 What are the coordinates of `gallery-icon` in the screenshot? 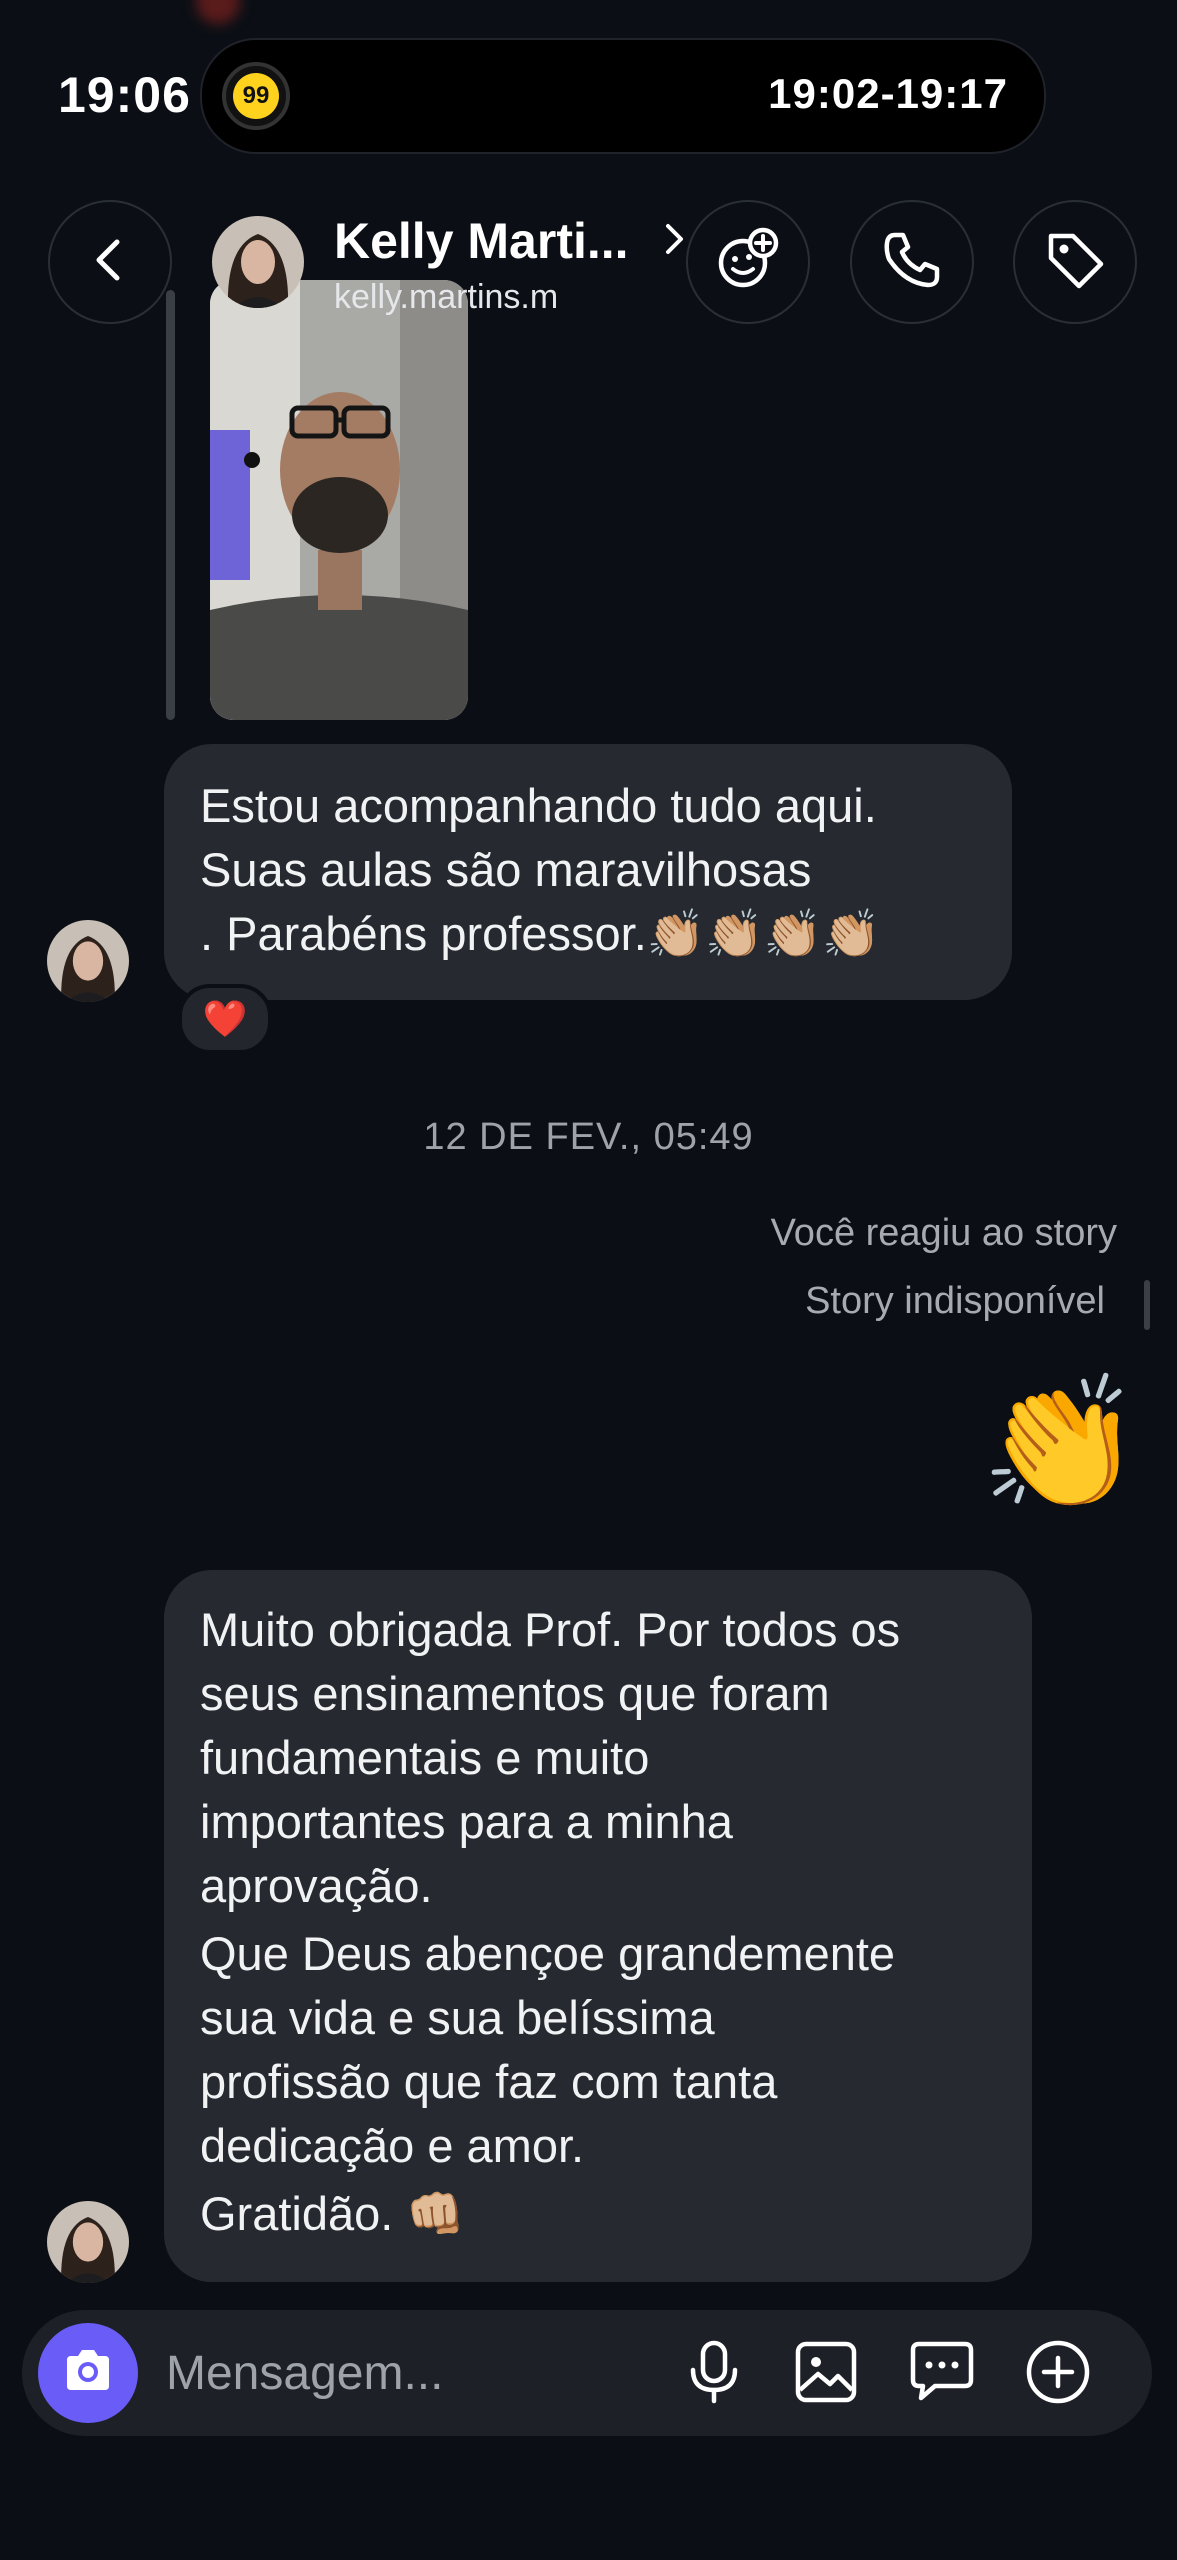 It's located at (826, 2372).